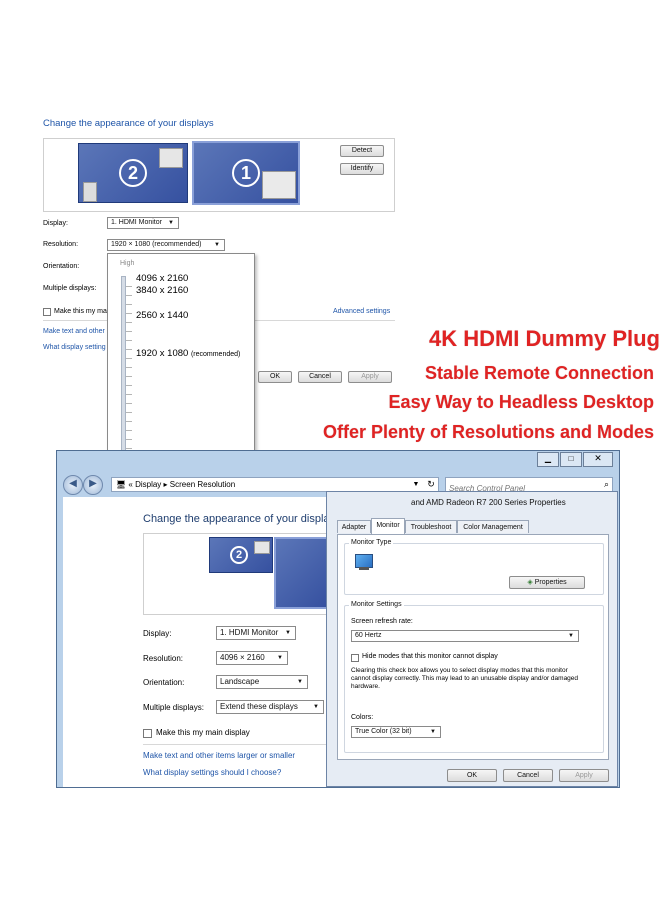 The width and height of the screenshot is (660, 904). What do you see at coordinates (202, 484) in the screenshot?
I see `breadcrumb-current: Screen Resolution` at bounding box center [202, 484].